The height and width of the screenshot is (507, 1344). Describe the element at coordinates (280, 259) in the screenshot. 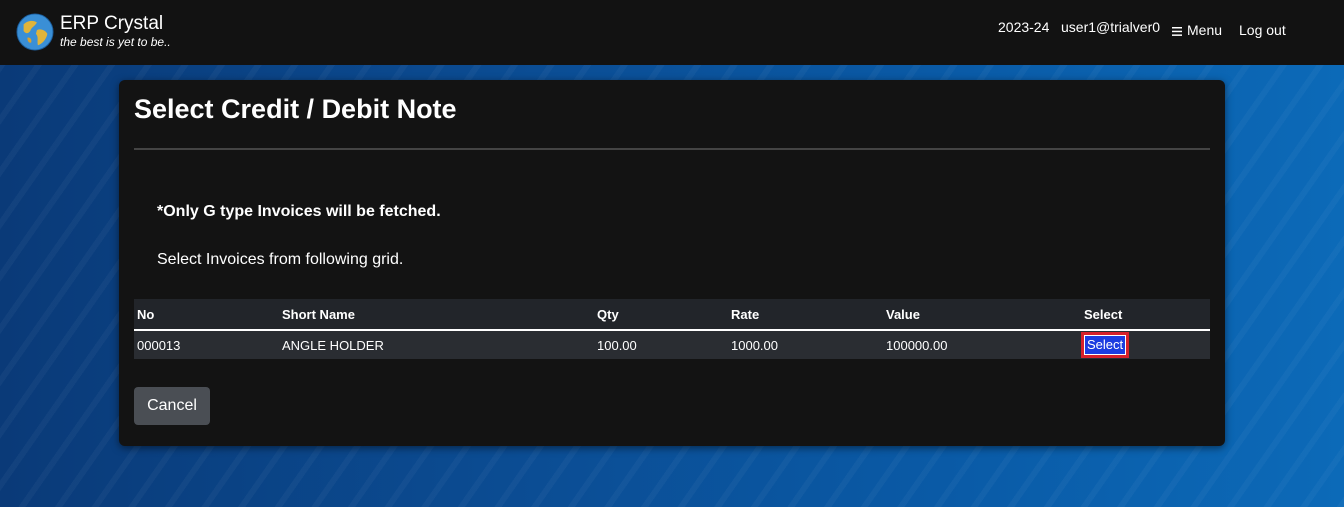

I see `instruction-text: Select Invoices from following grid.` at that location.